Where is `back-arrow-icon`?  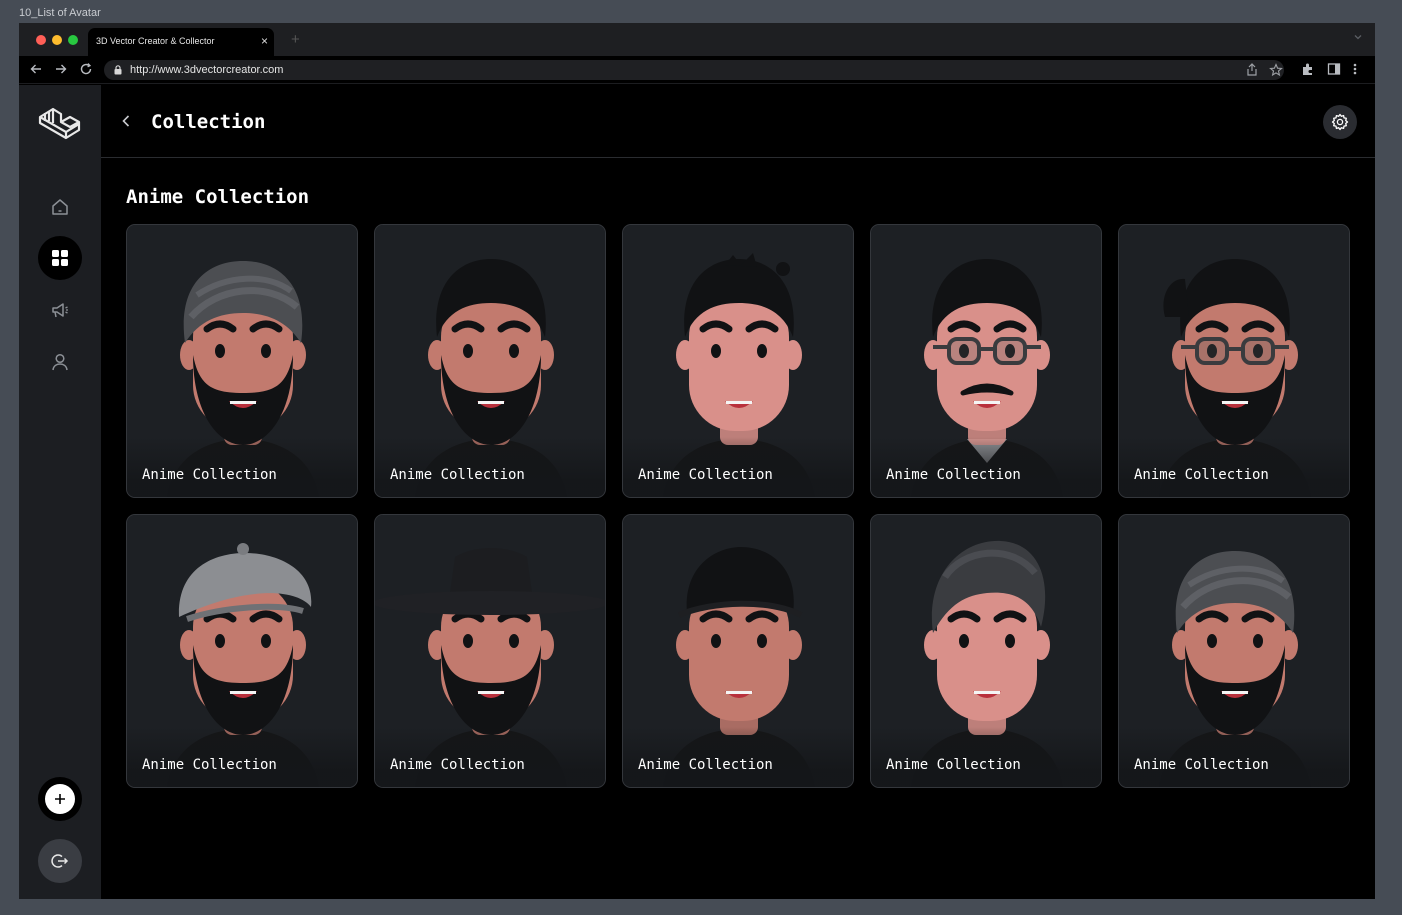 back-arrow-icon is located at coordinates (36, 69).